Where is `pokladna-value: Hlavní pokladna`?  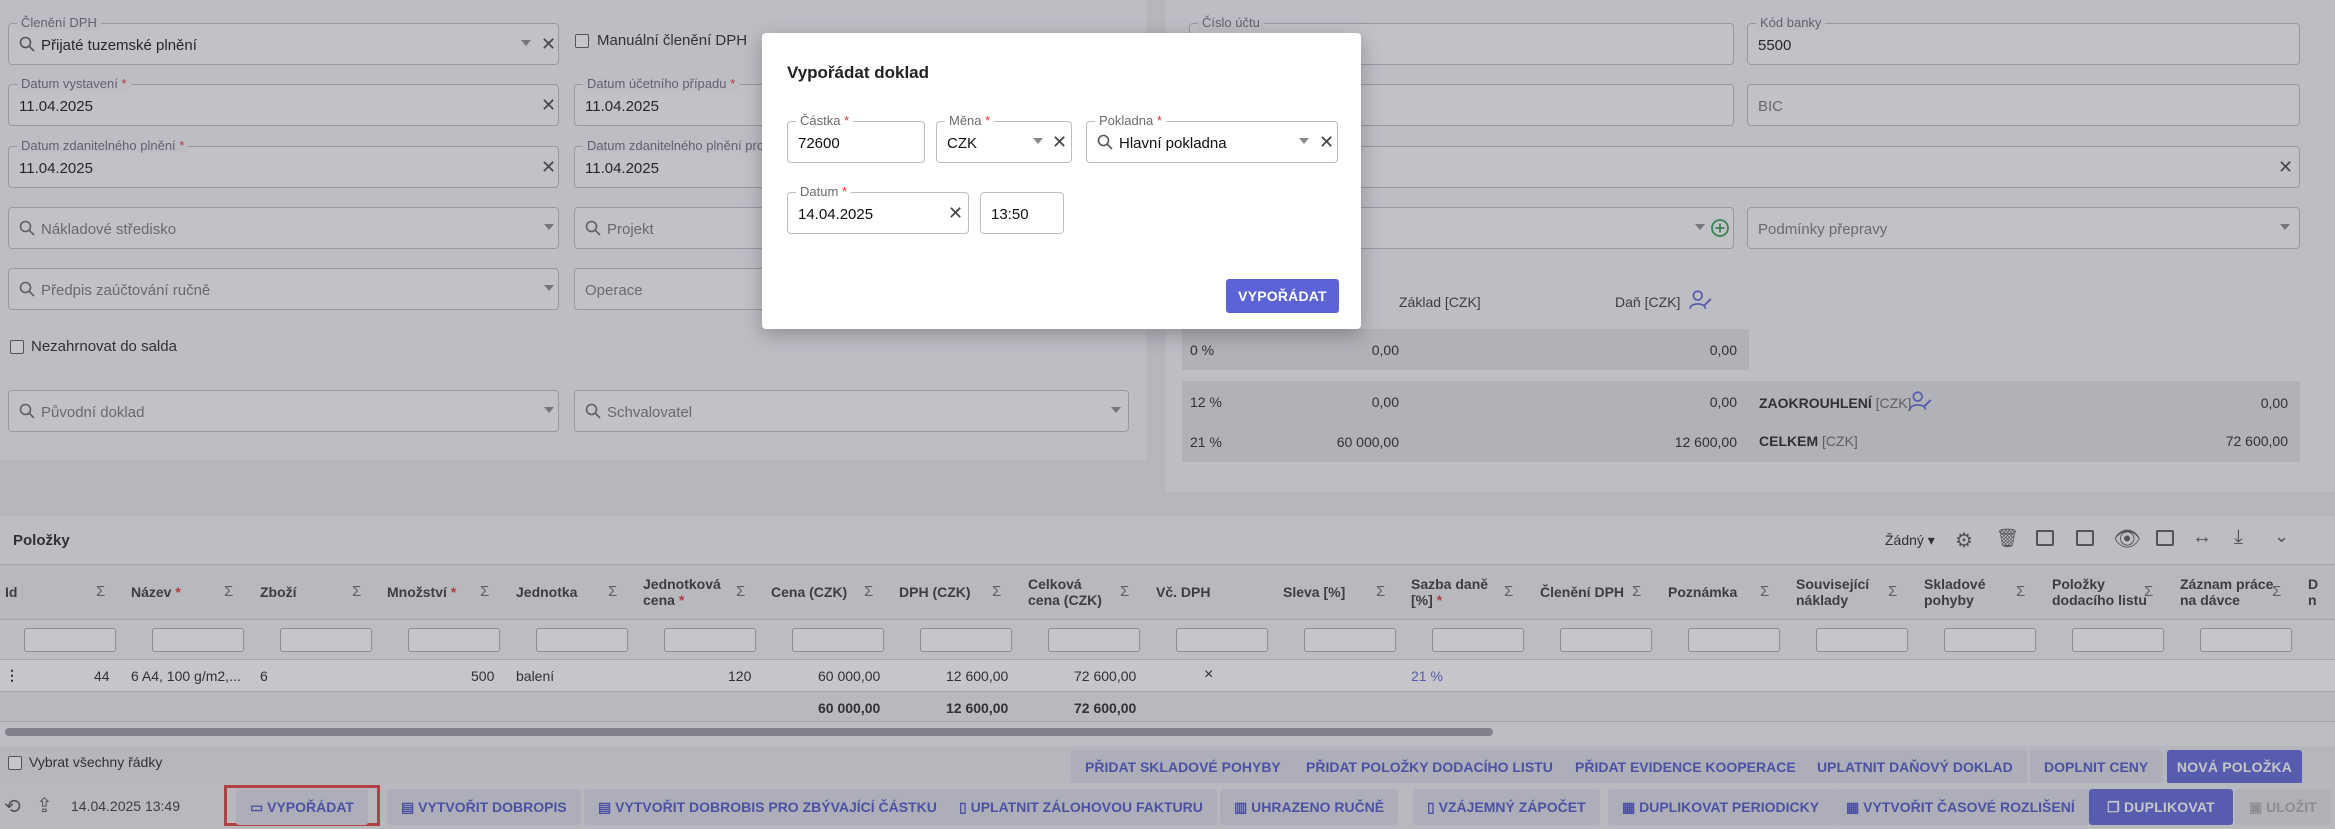 pokladna-value: Hlavní pokladna is located at coordinates (1173, 143).